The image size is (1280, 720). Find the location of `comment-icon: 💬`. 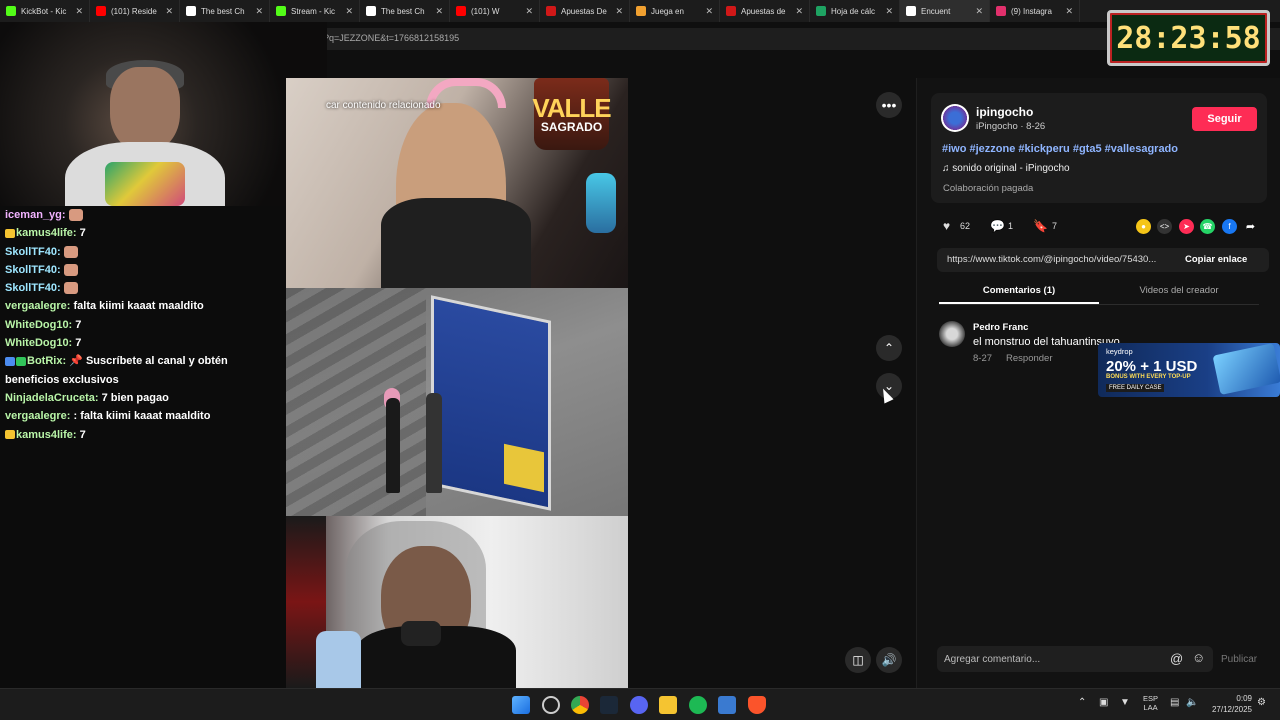

comment-icon: 💬 is located at coordinates (997, 226).